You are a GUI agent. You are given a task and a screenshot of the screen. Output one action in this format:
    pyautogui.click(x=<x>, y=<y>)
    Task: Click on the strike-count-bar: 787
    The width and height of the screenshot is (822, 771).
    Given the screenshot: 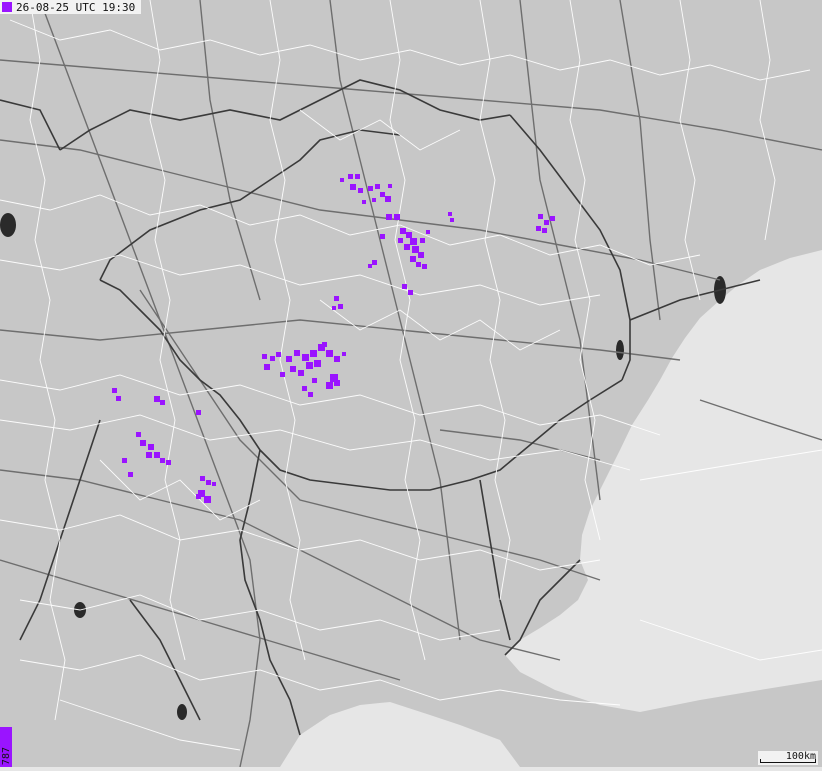 What is the action you would take?
    pyautogui.click(x=6, y=747)
    